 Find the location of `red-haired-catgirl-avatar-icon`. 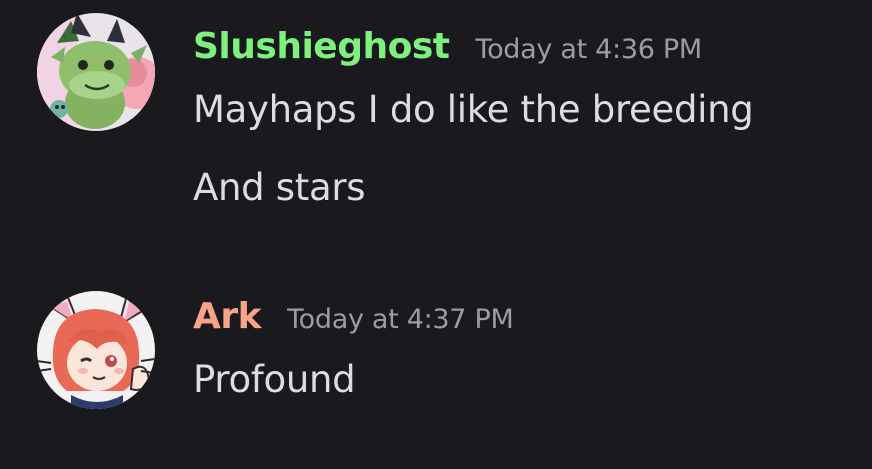

red-haired-catgirl-avatar-icon is located at coordinates (96, 350).